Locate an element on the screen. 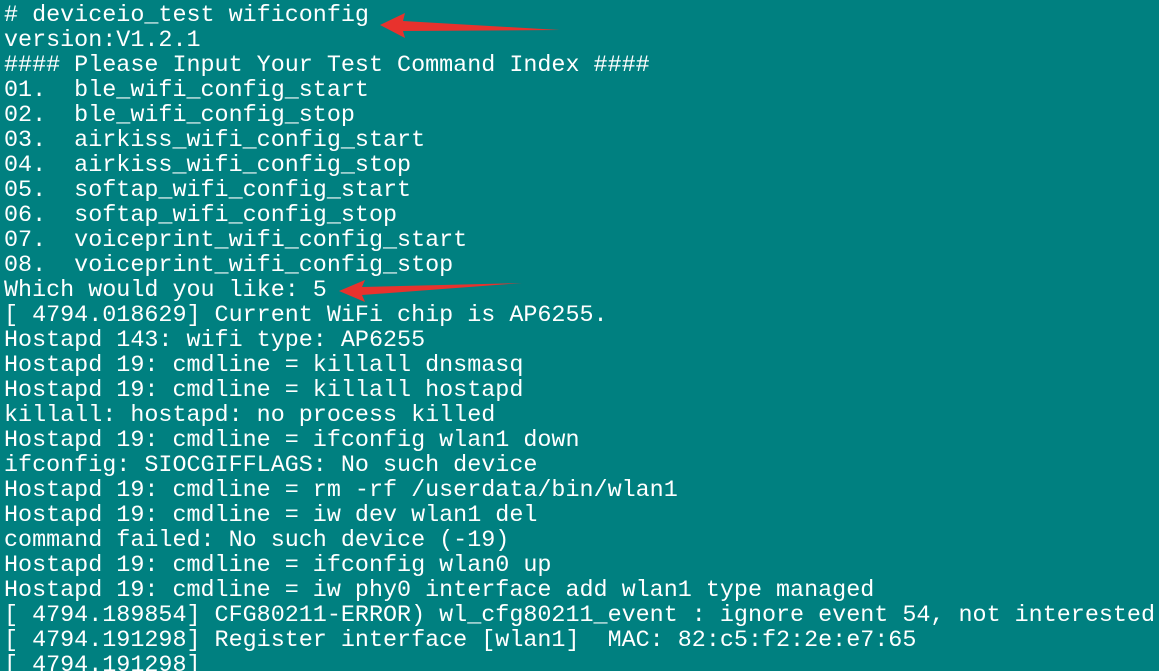 The width and height of the screenshot is (1159, 671). menu-option-06: 06. softap_wifi_config_stop is located at coordinates (201, 216).